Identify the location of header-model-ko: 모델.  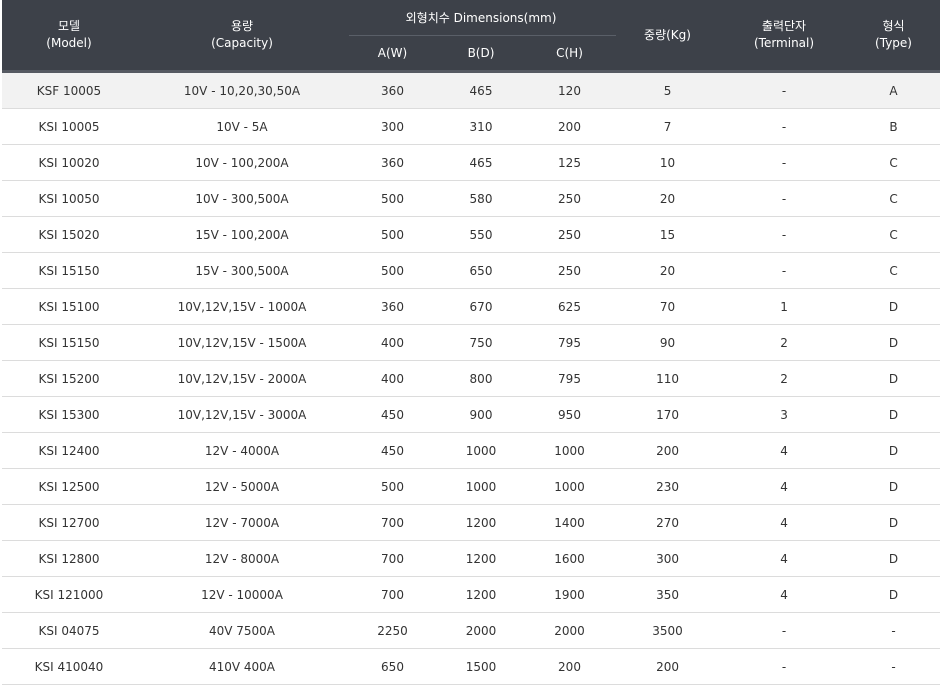
(69, 26).